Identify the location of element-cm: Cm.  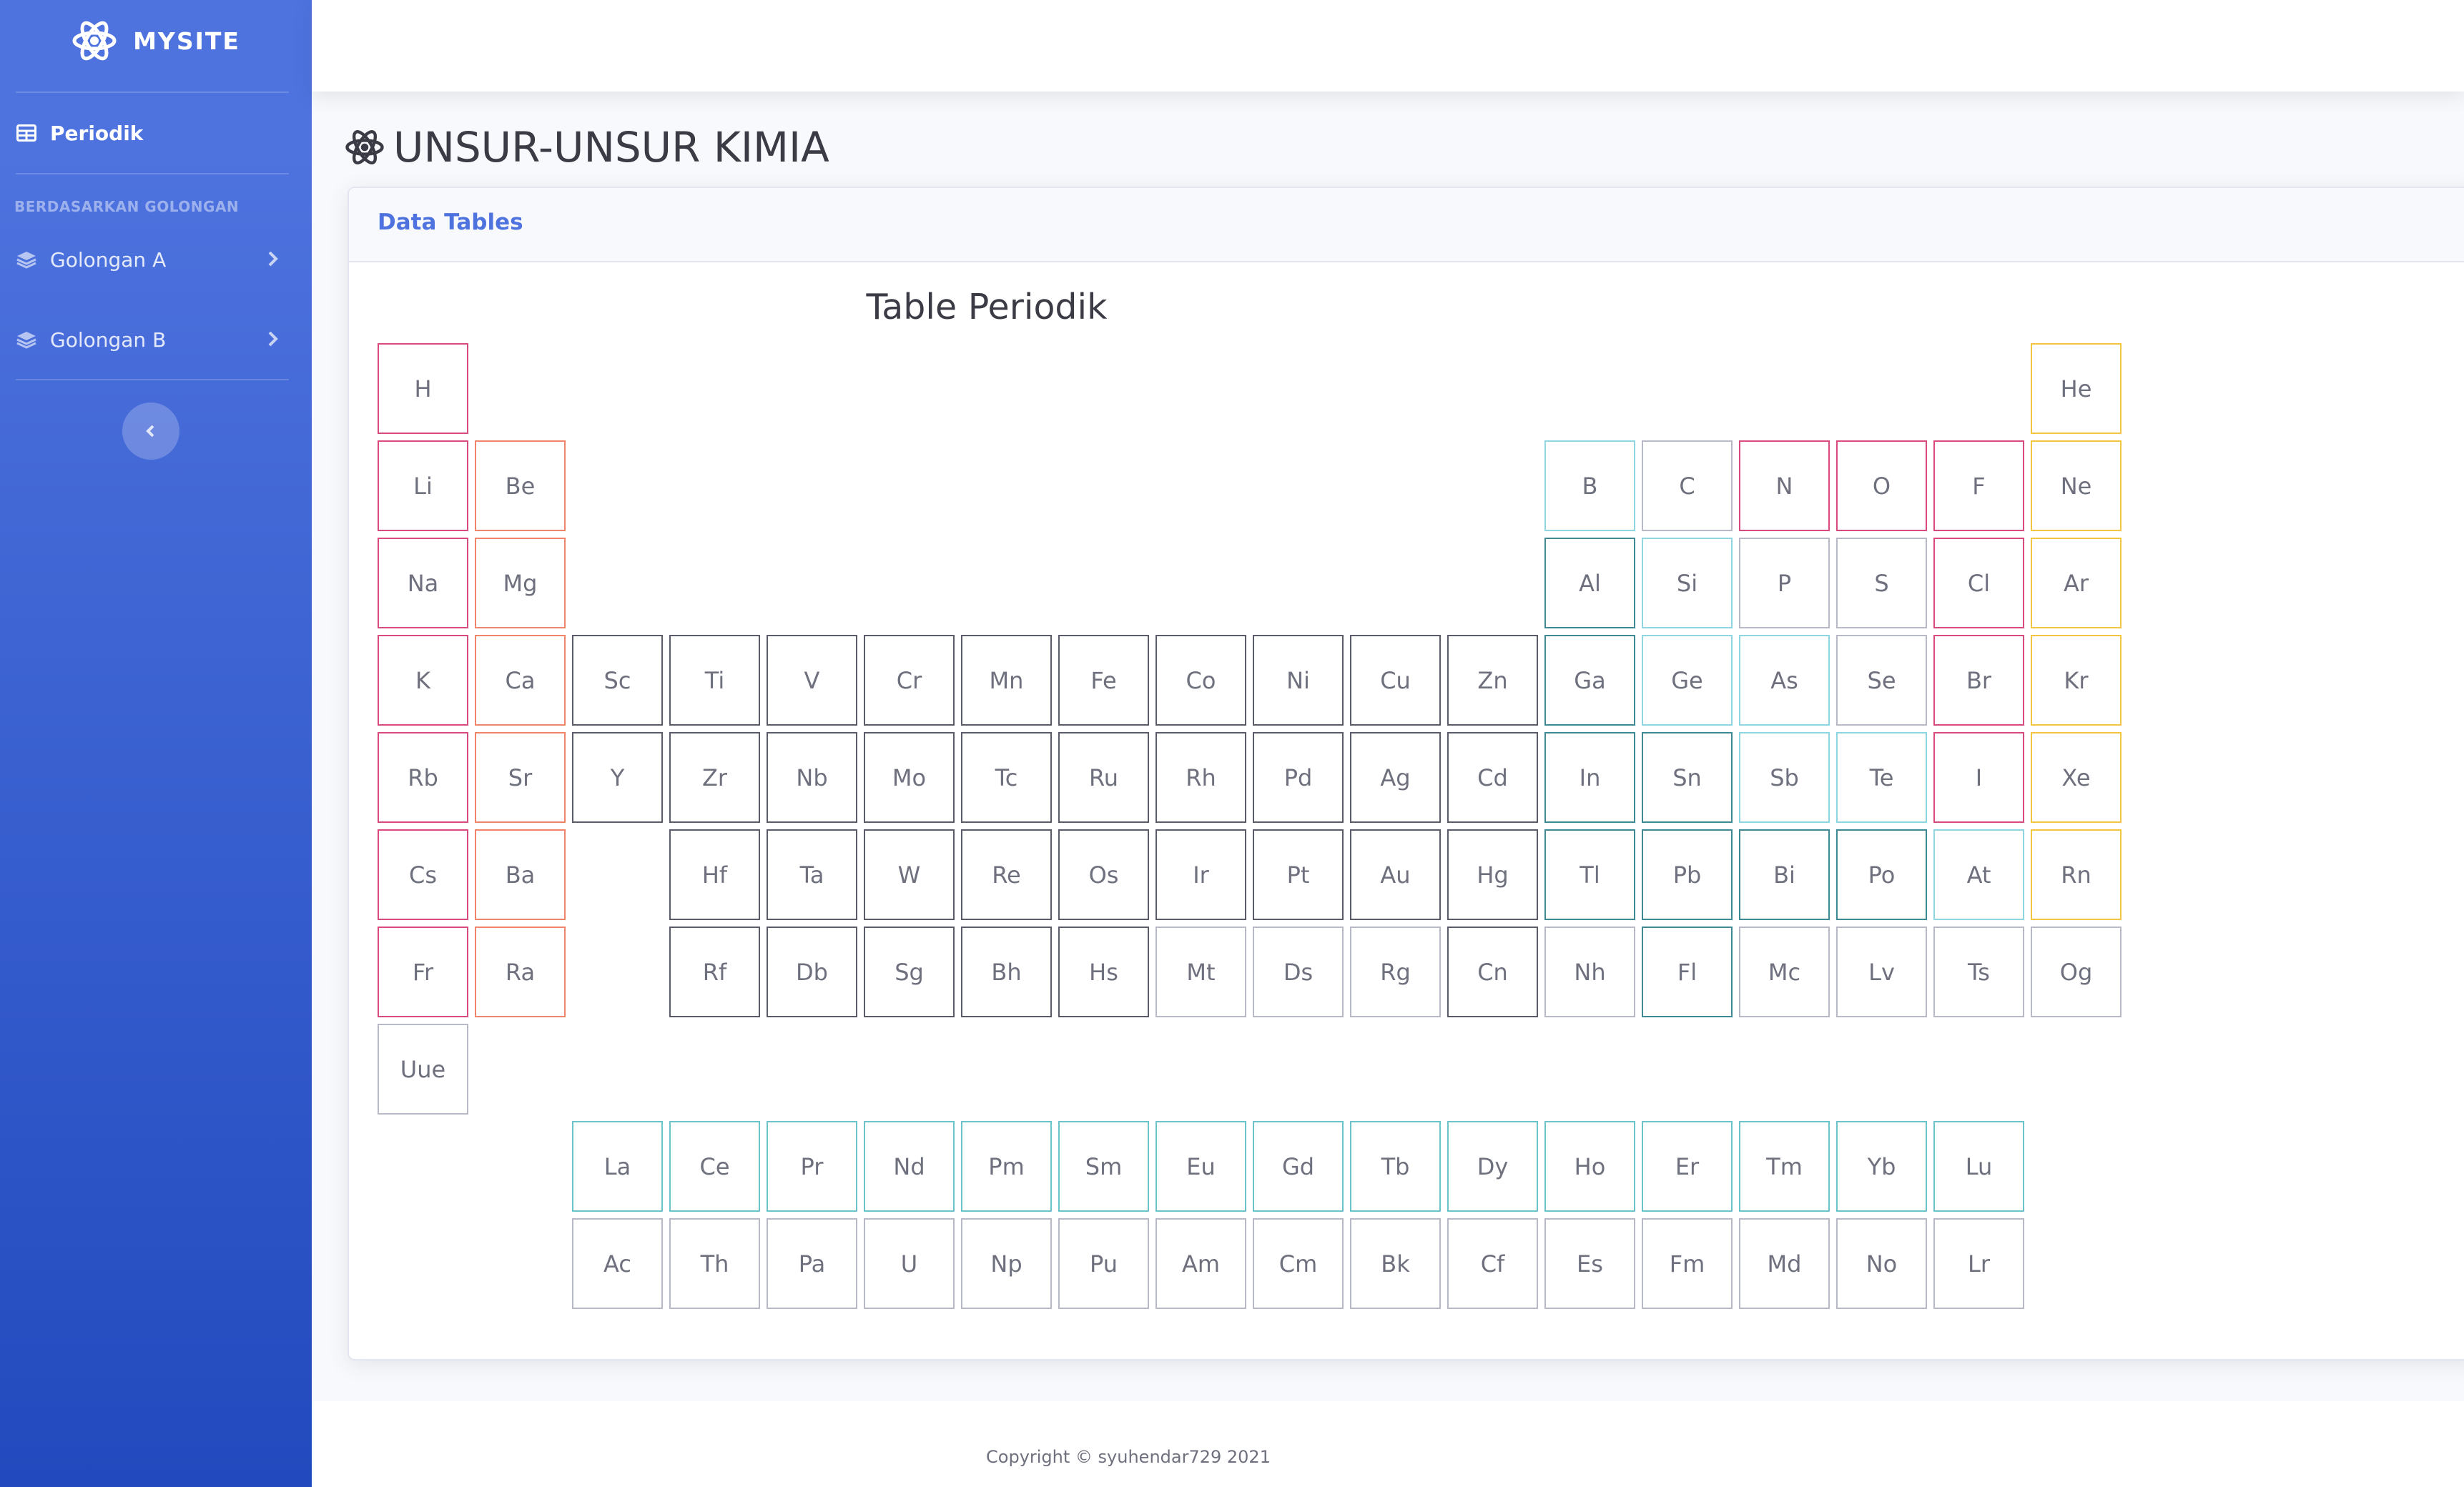
(1298, 1264).